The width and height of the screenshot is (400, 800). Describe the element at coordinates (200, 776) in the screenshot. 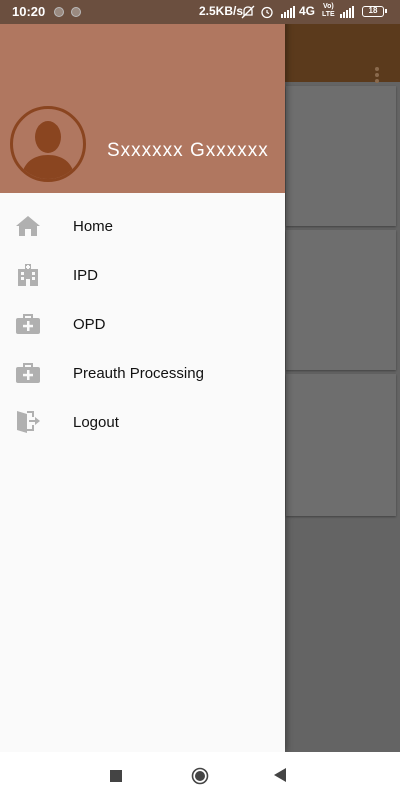

I see `circle-icon` at that location.